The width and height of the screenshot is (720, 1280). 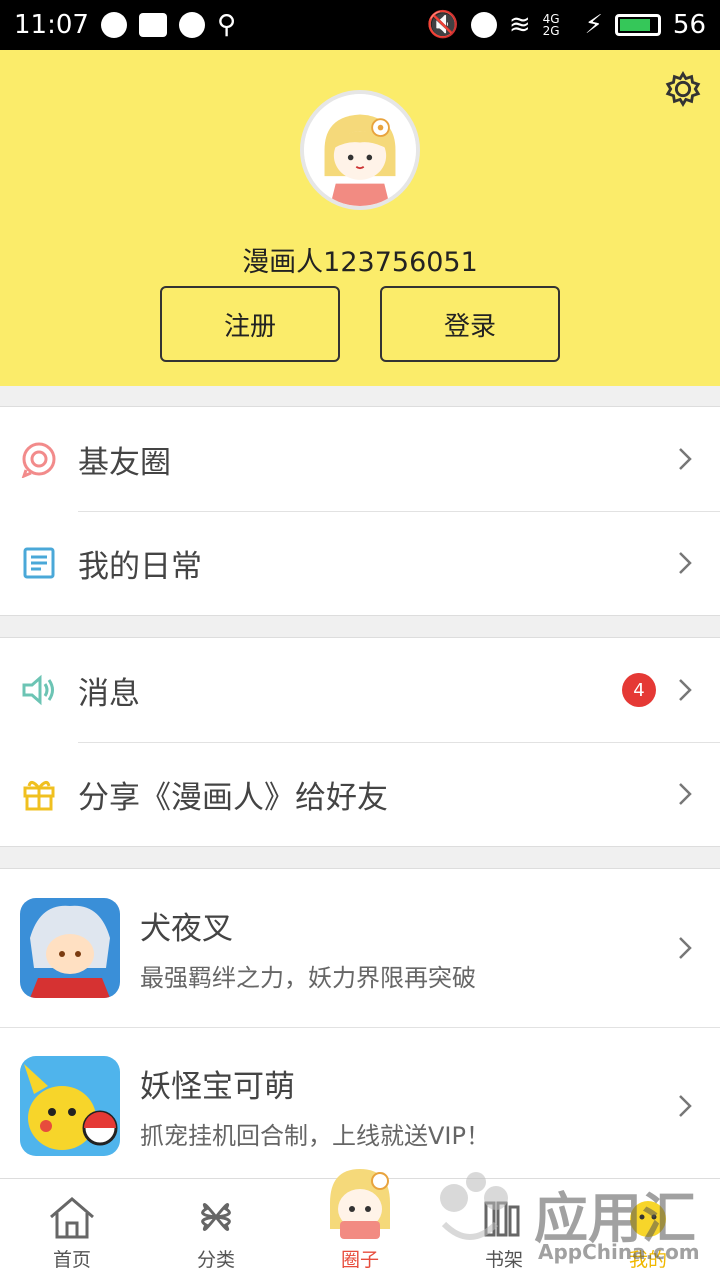 What do you see at coordinates (38, 690) in the screenshot?
I see `speaker-icon` at bounding box center [38, 690].